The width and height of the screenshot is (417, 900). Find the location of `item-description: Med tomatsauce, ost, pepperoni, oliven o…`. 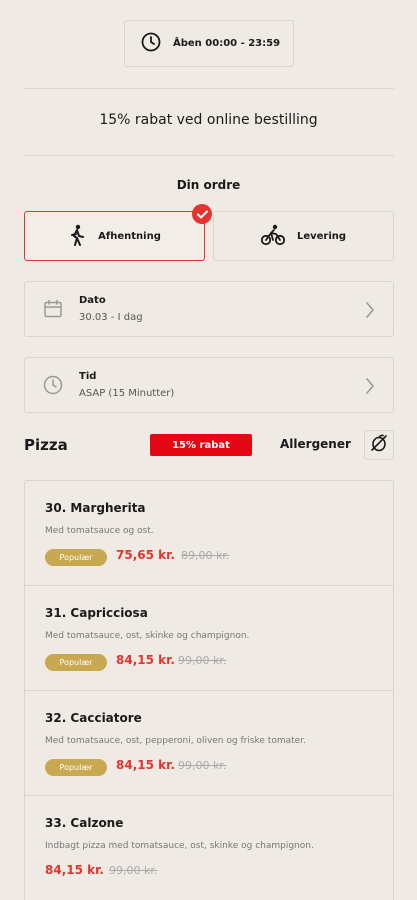

item-description: Med tomatsauce, ost, pepperoni, oliven o… is located at coordinates (175, 741).